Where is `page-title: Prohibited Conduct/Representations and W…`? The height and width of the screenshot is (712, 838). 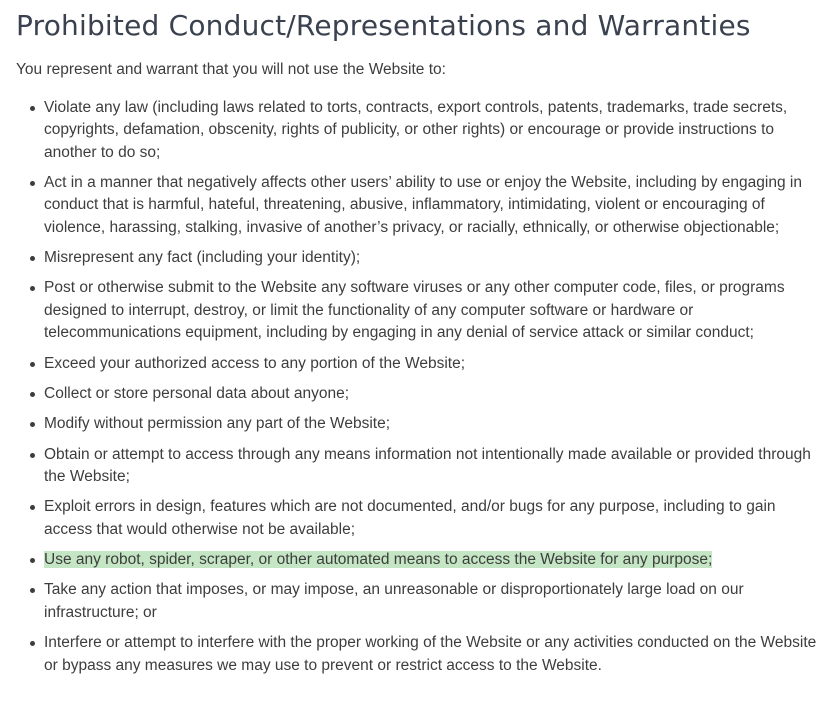 page-title: Prohibited Conduct/Representations and W… is located at coordinates (383, 25).